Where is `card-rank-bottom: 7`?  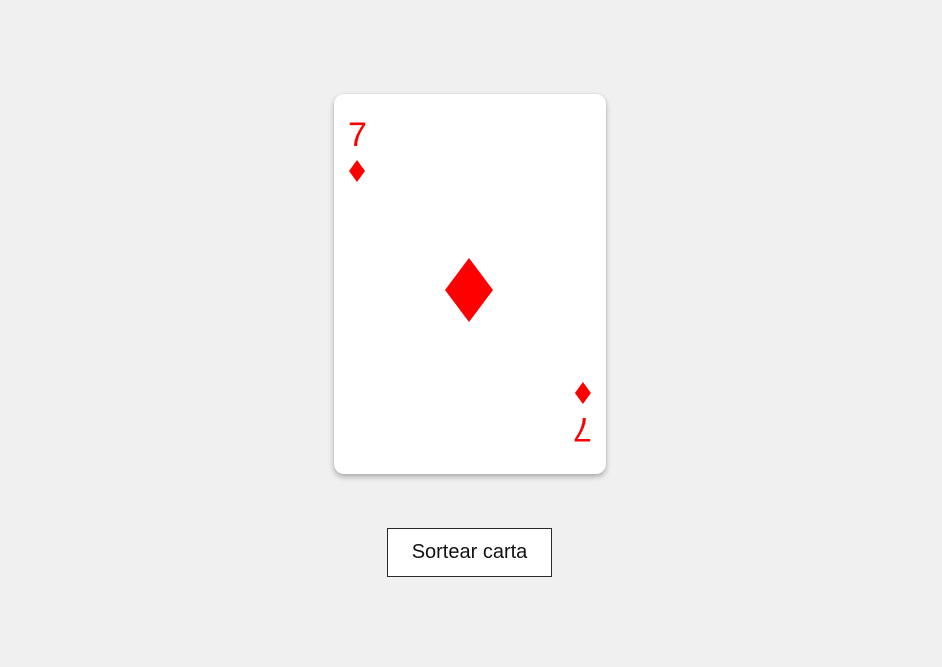
card-rank-bottom: 7 is located at coordinates (582, 429).